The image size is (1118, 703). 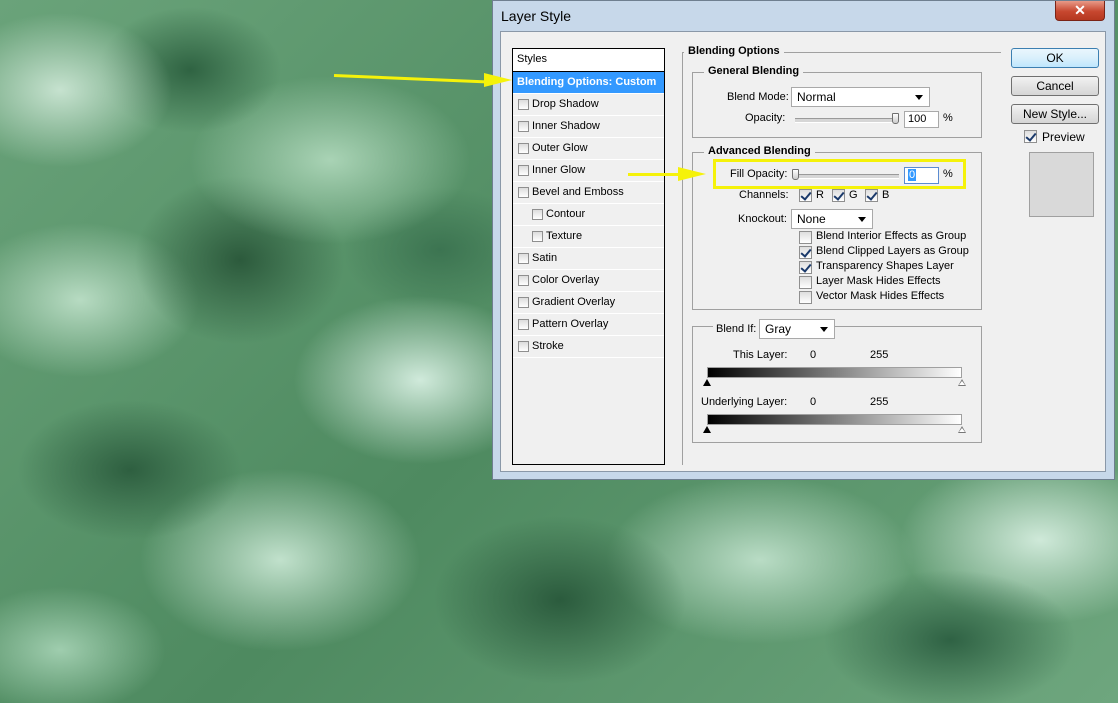 What do you see at coordinates (834, 372) in the screenshot?
I see `this-layer-gradient` at bounding box center [834, 372].